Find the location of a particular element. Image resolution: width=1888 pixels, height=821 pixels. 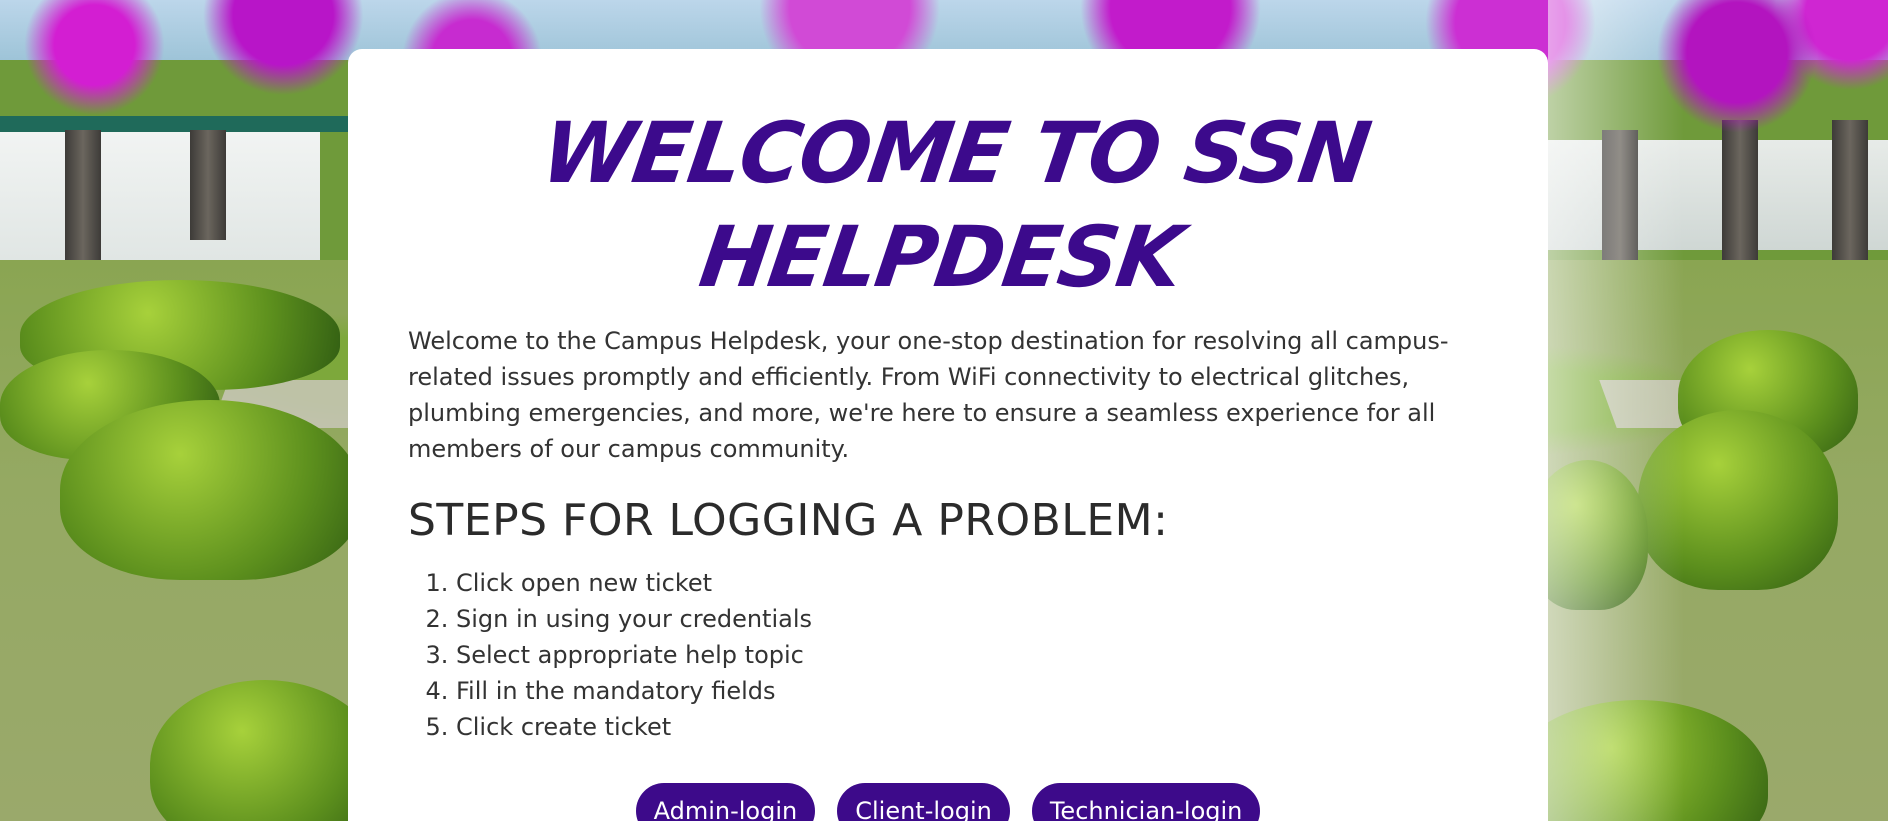

technician-login-button: Technician-login is located at coordinates (1146, 802).